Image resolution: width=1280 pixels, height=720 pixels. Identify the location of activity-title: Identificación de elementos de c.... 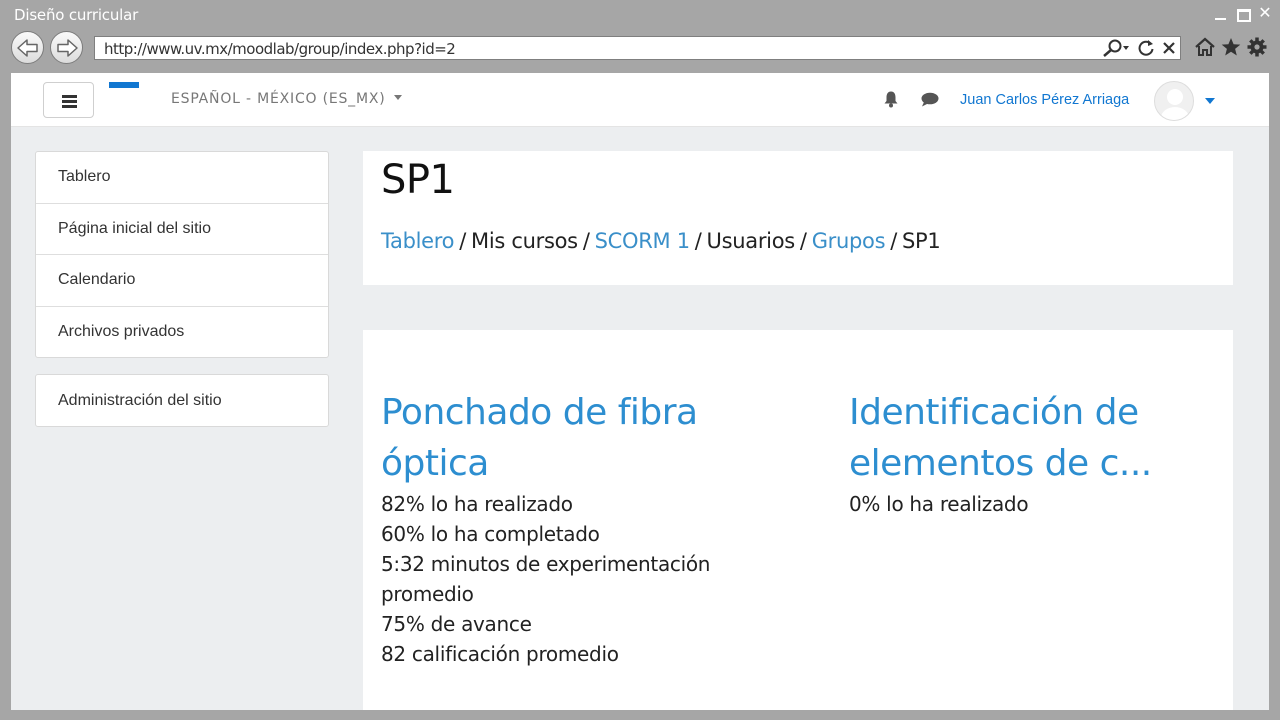
(1034, 438).